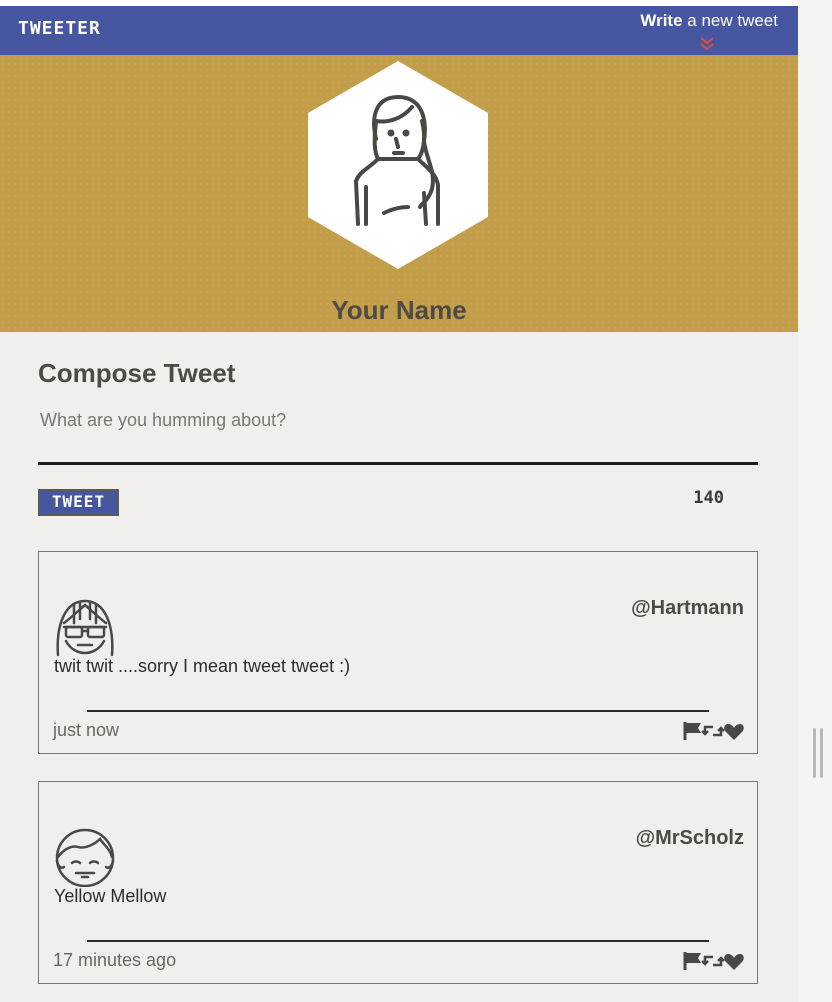 The height and width of the screenshot is (1002, 832). I want to click on write-new-tweet-link: Write a new tweet, so click(709, 21).